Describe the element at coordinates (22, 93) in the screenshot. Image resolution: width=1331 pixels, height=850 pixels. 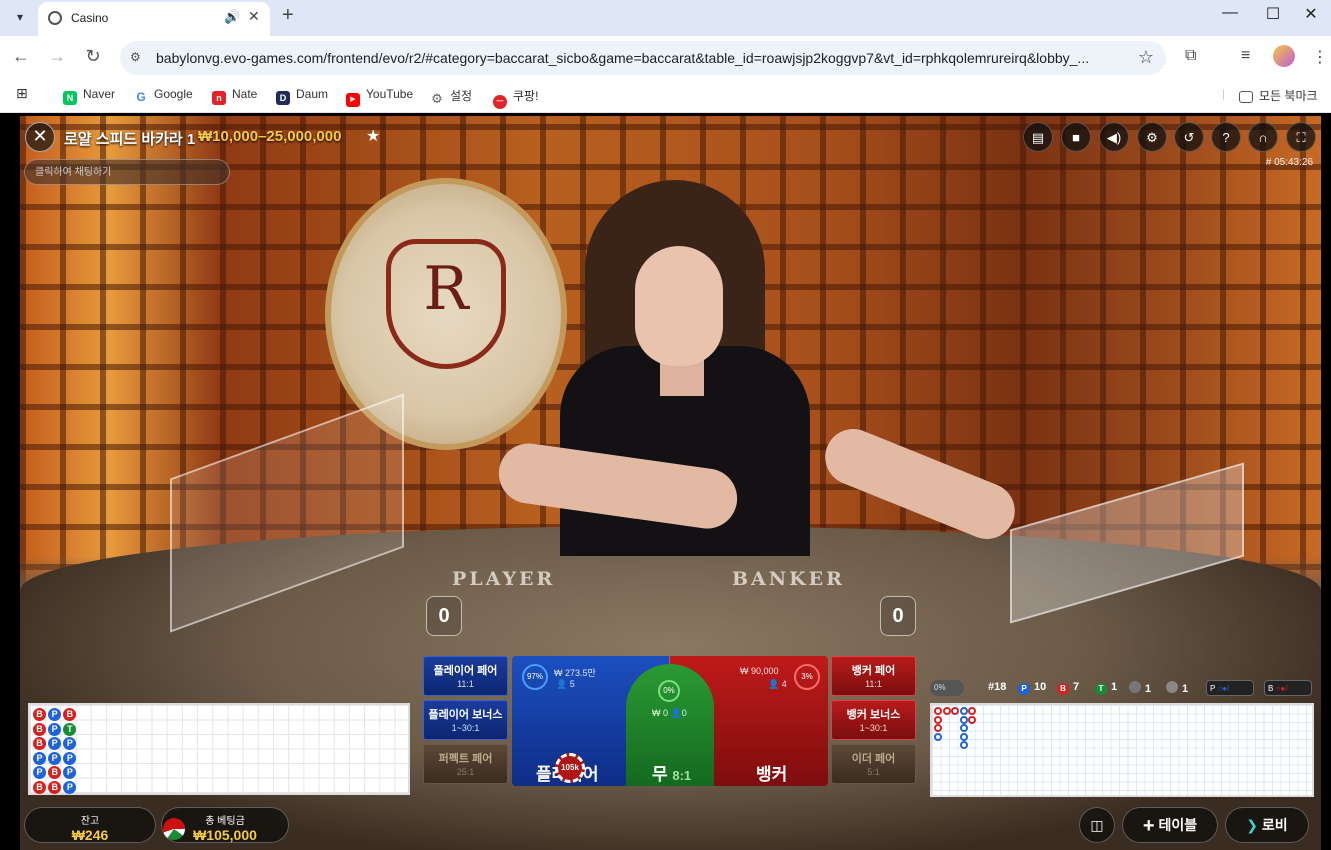
I see `apps-grid-icon: ⊞` at that location.